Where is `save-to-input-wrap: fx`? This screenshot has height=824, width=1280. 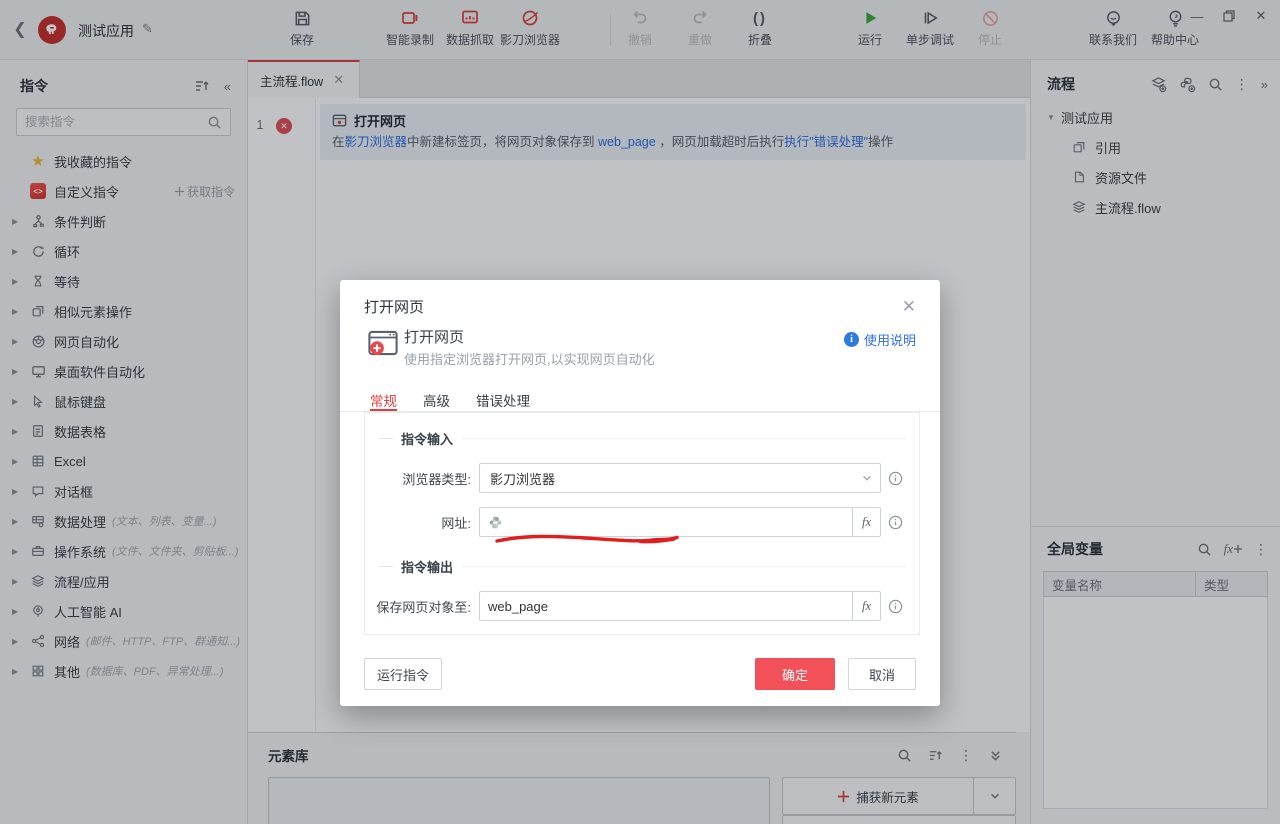
save-to-input-wrap: fx is located at coordinates (680, 606).